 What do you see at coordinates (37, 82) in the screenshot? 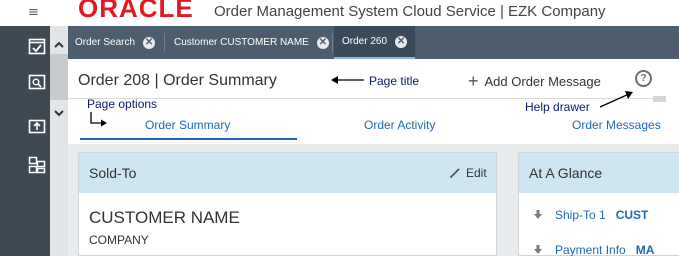
I see `search-document-icon` at bounding box center [37, 82].